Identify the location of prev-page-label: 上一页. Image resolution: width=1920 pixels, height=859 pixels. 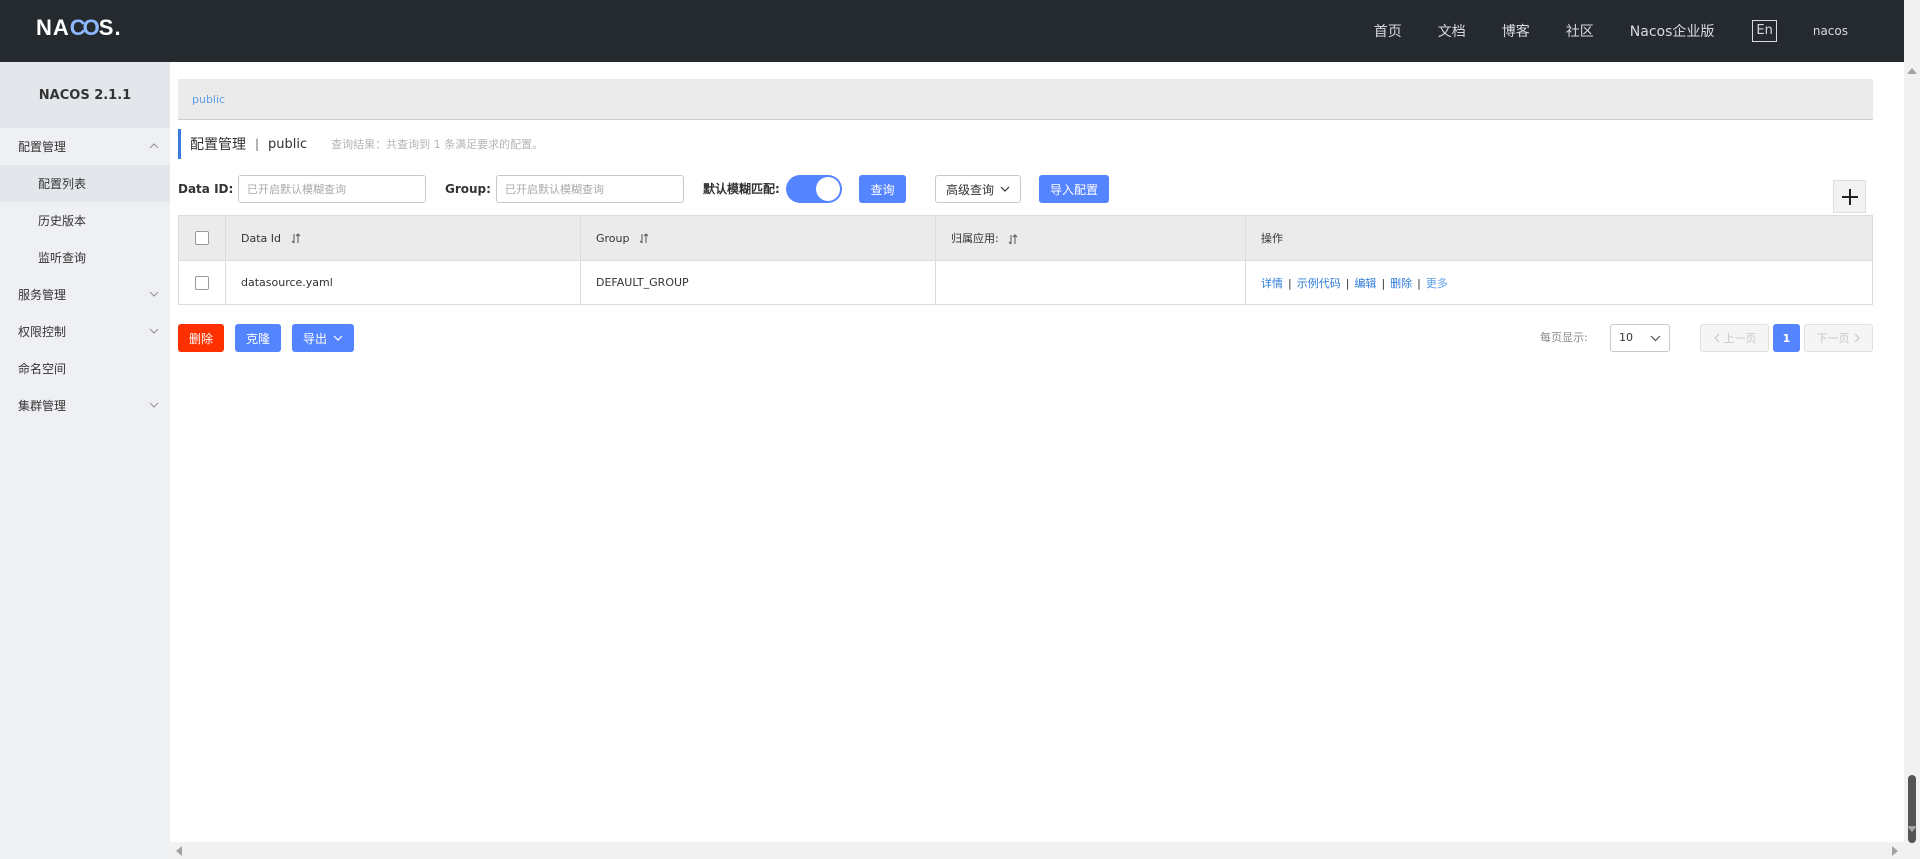
(1740, 338).